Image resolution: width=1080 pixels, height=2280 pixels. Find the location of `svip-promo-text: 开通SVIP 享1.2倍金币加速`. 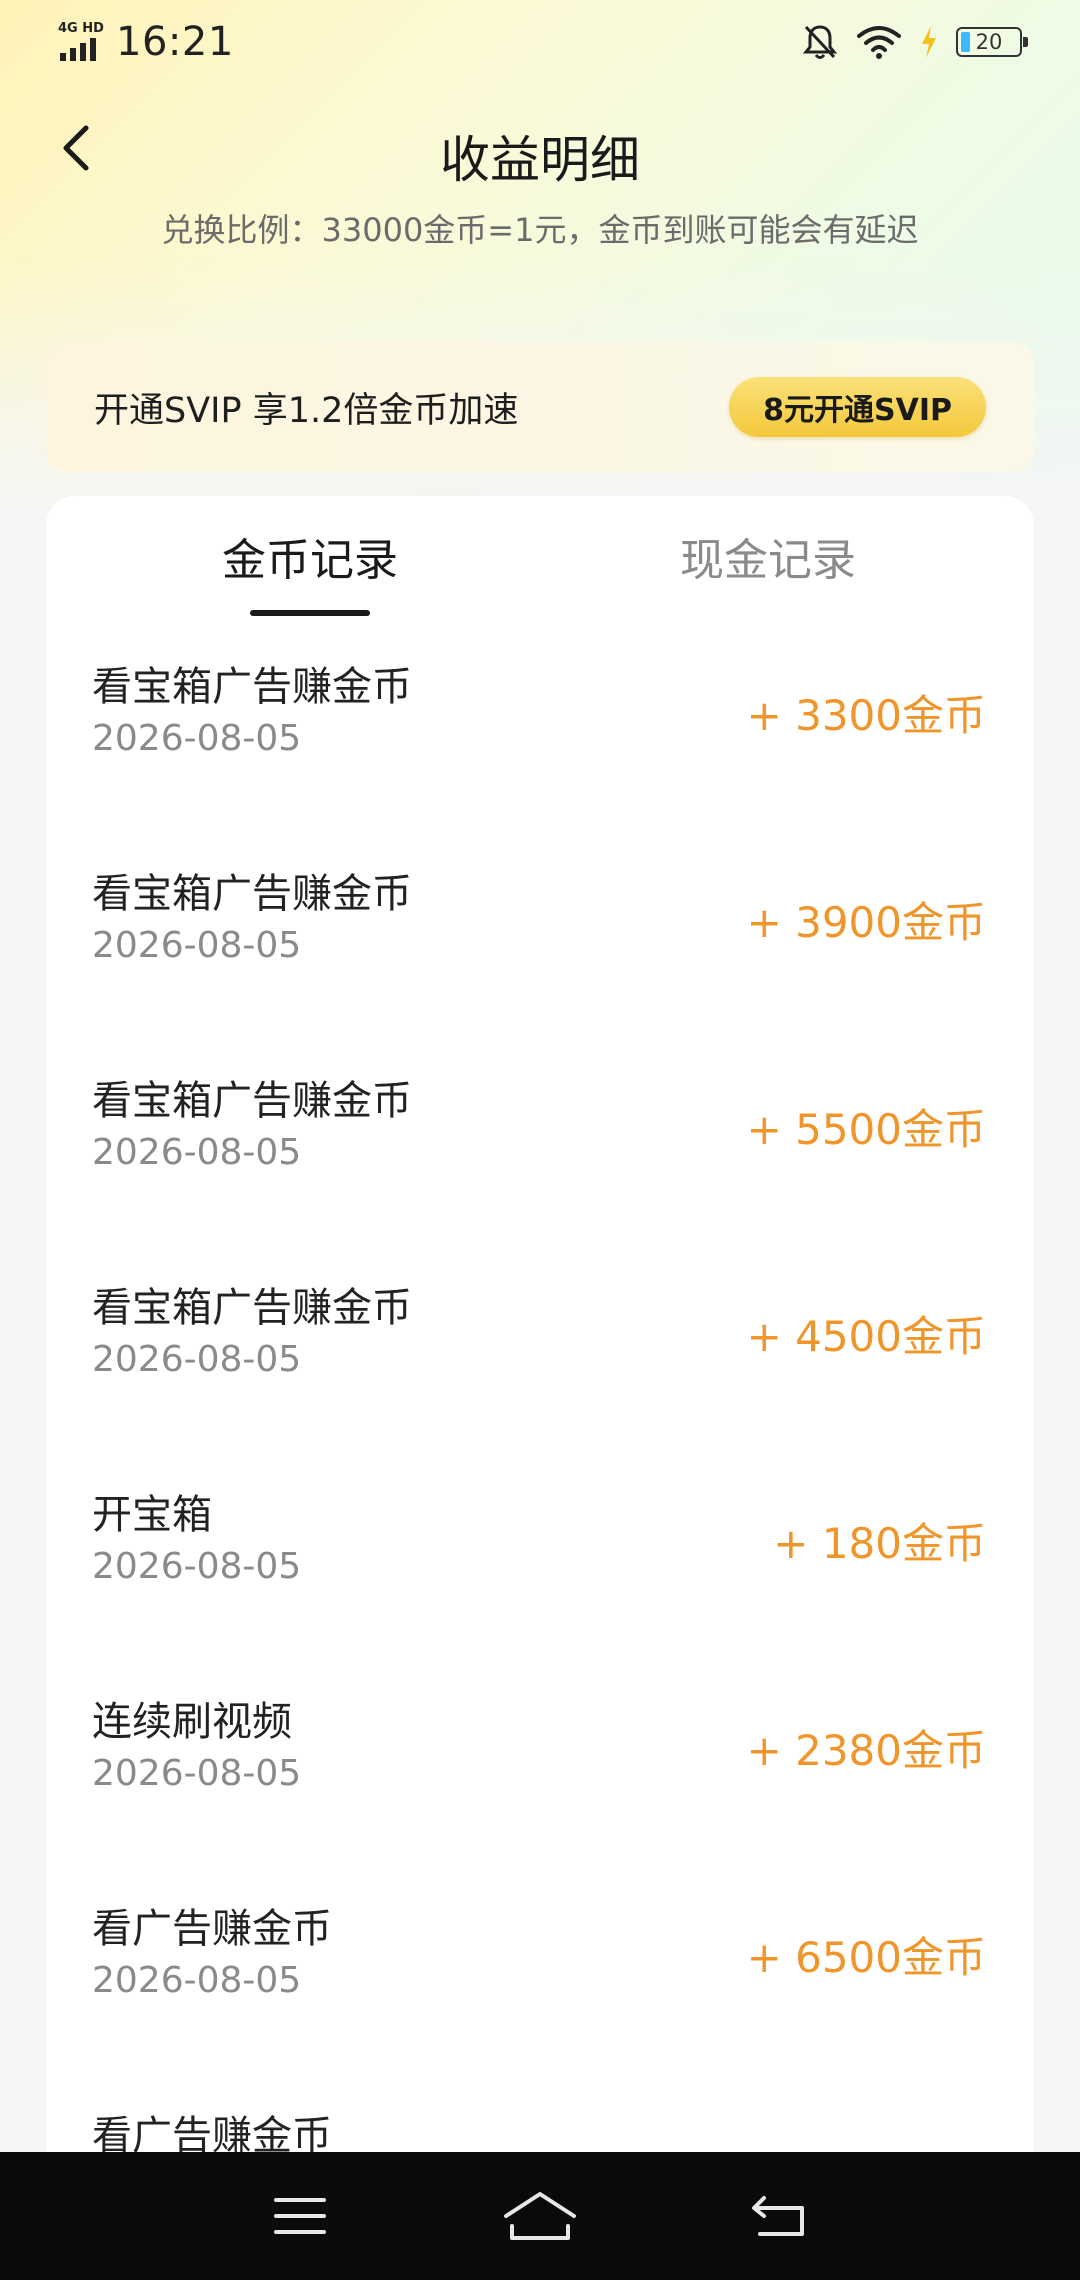

svip-promo-text: 开通SVIP 享1.2倍金币加速 is located at coordinates (306, 410).